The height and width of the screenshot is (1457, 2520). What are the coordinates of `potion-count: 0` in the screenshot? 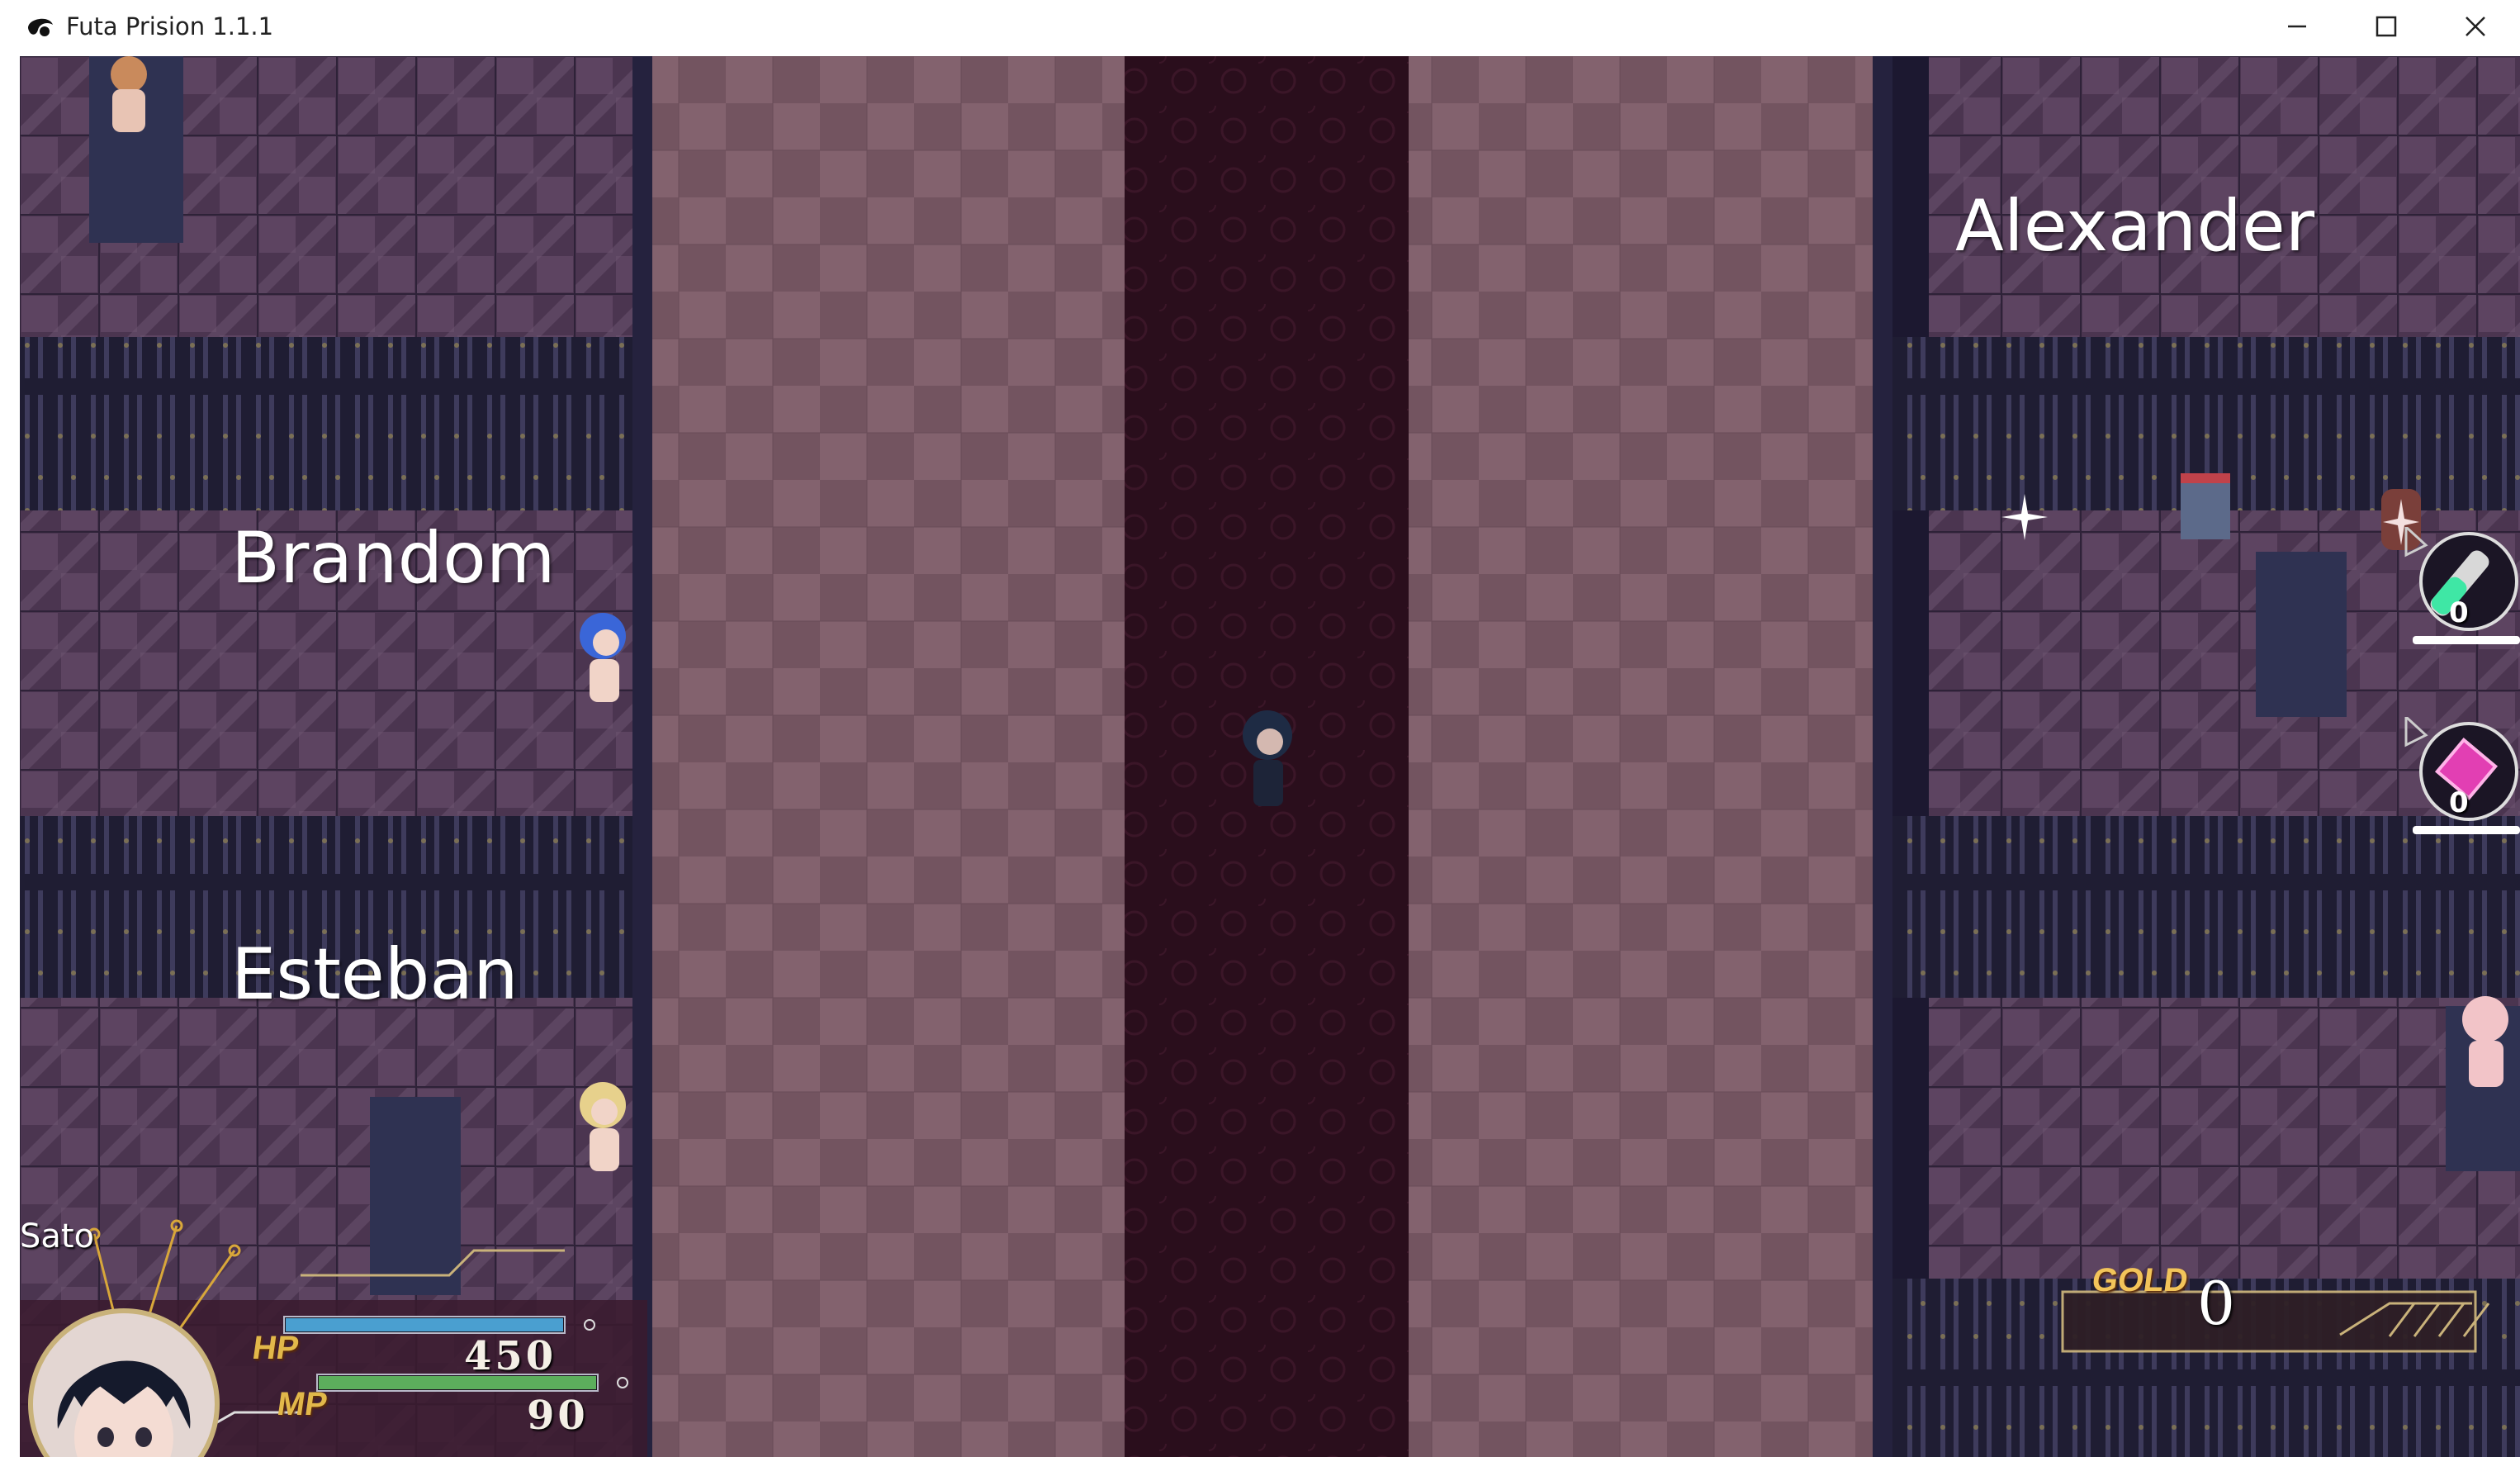 It's located at (2459, 612).